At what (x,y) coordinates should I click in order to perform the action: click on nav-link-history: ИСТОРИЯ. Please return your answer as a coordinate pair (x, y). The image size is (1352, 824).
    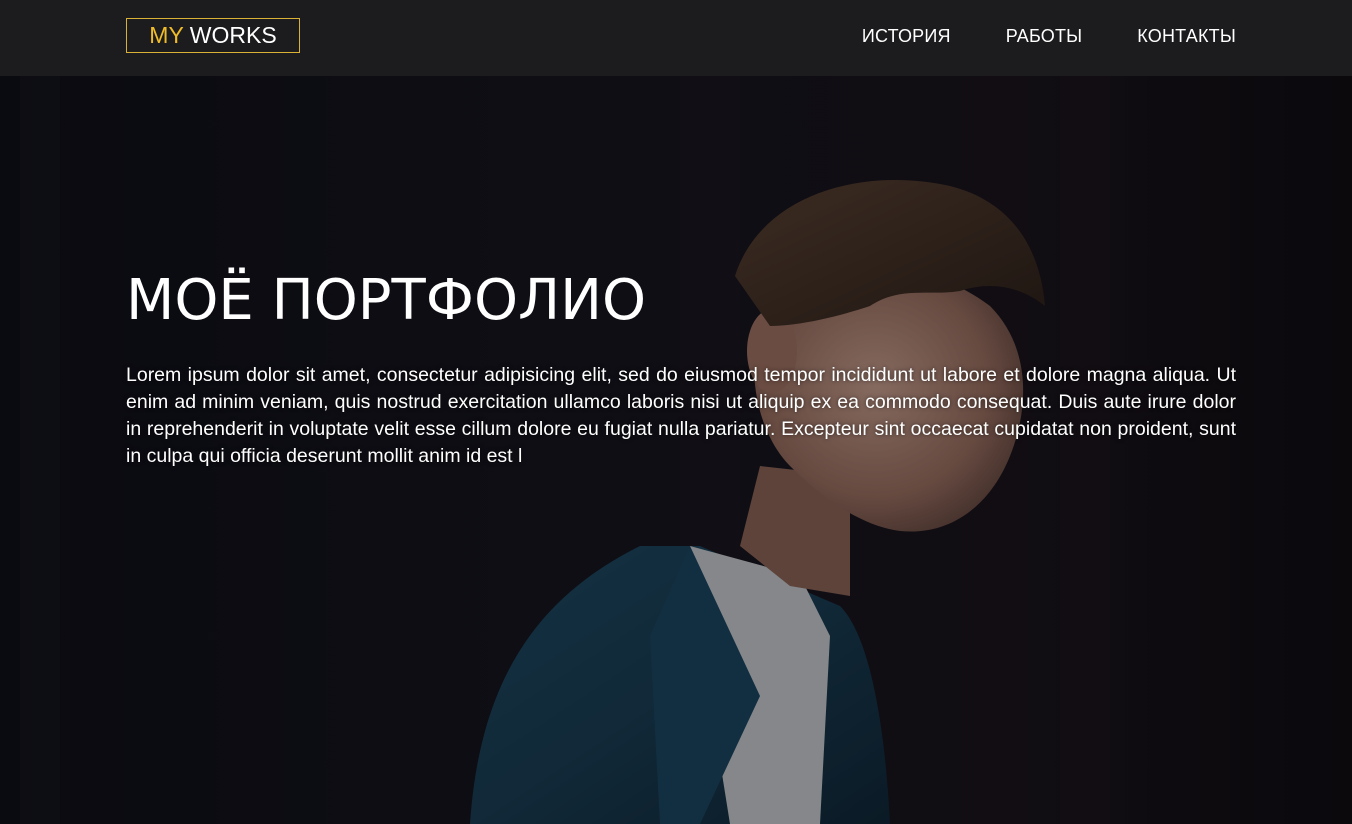
    Looking at the image, I should click on (906, 36).